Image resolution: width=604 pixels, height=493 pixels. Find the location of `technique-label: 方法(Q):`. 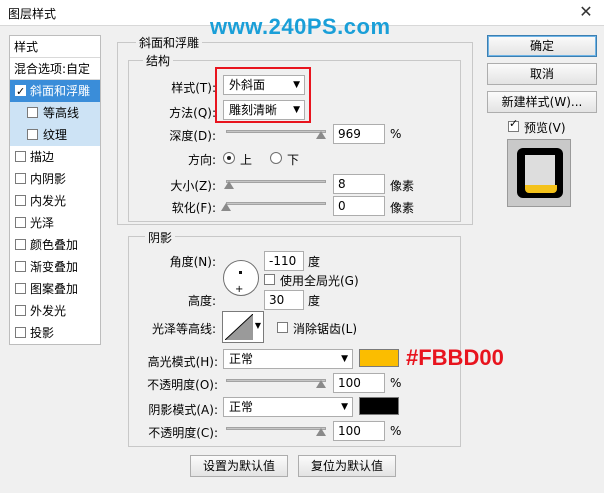

technique-label: 方法(Q): is located at coordinates (192, 113).